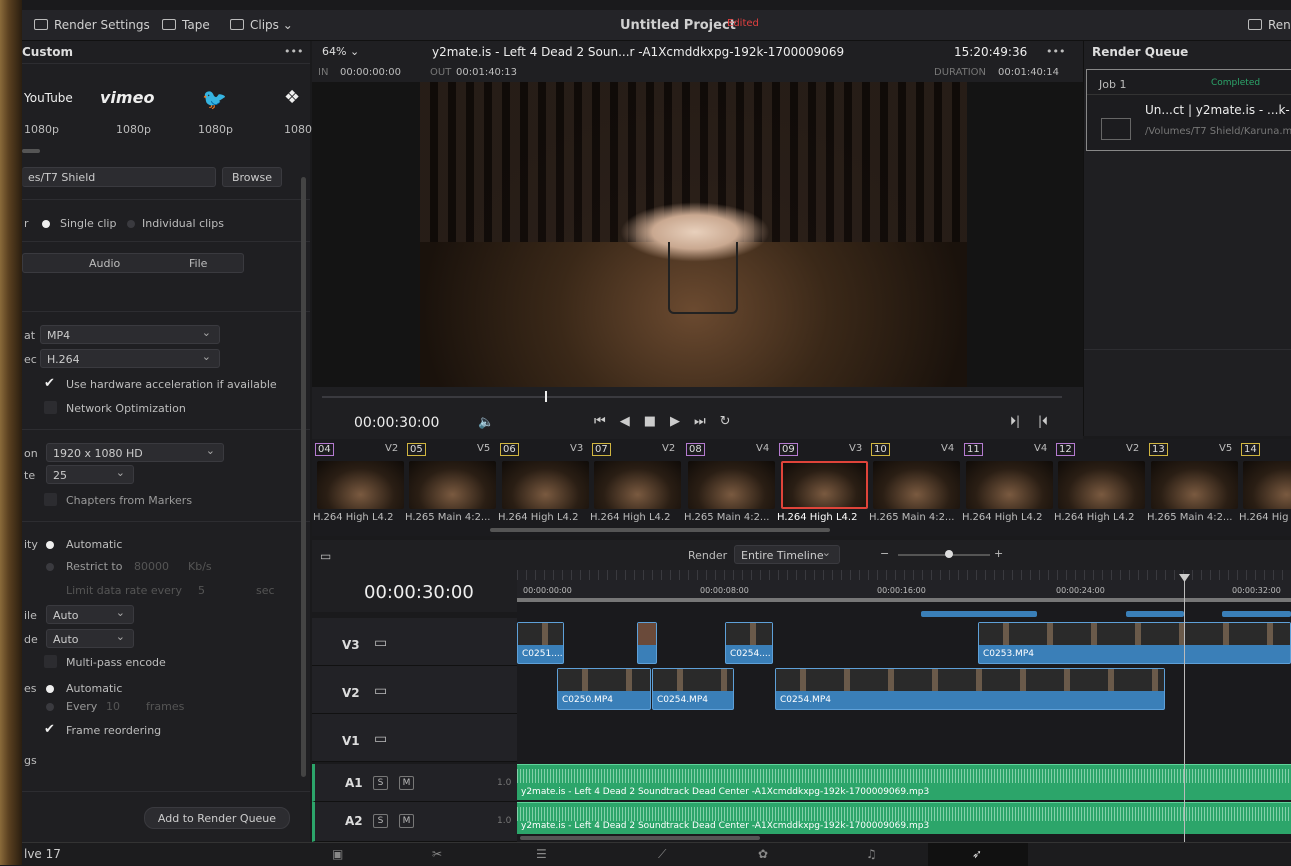  I want to click on keyframes-auto-radio, so click(50, 689).